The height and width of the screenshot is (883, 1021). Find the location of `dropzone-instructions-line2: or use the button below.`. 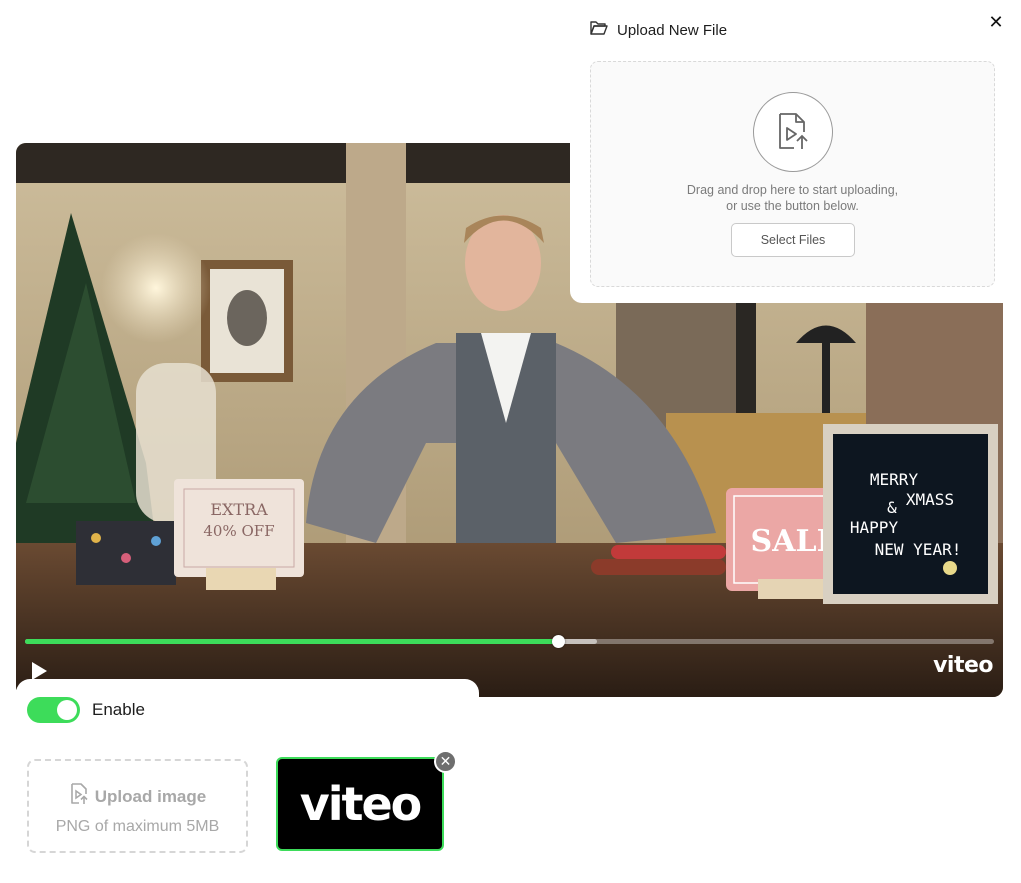

dropzone-instructions-line2: or use the button below. is located at coordinates (792, 206).